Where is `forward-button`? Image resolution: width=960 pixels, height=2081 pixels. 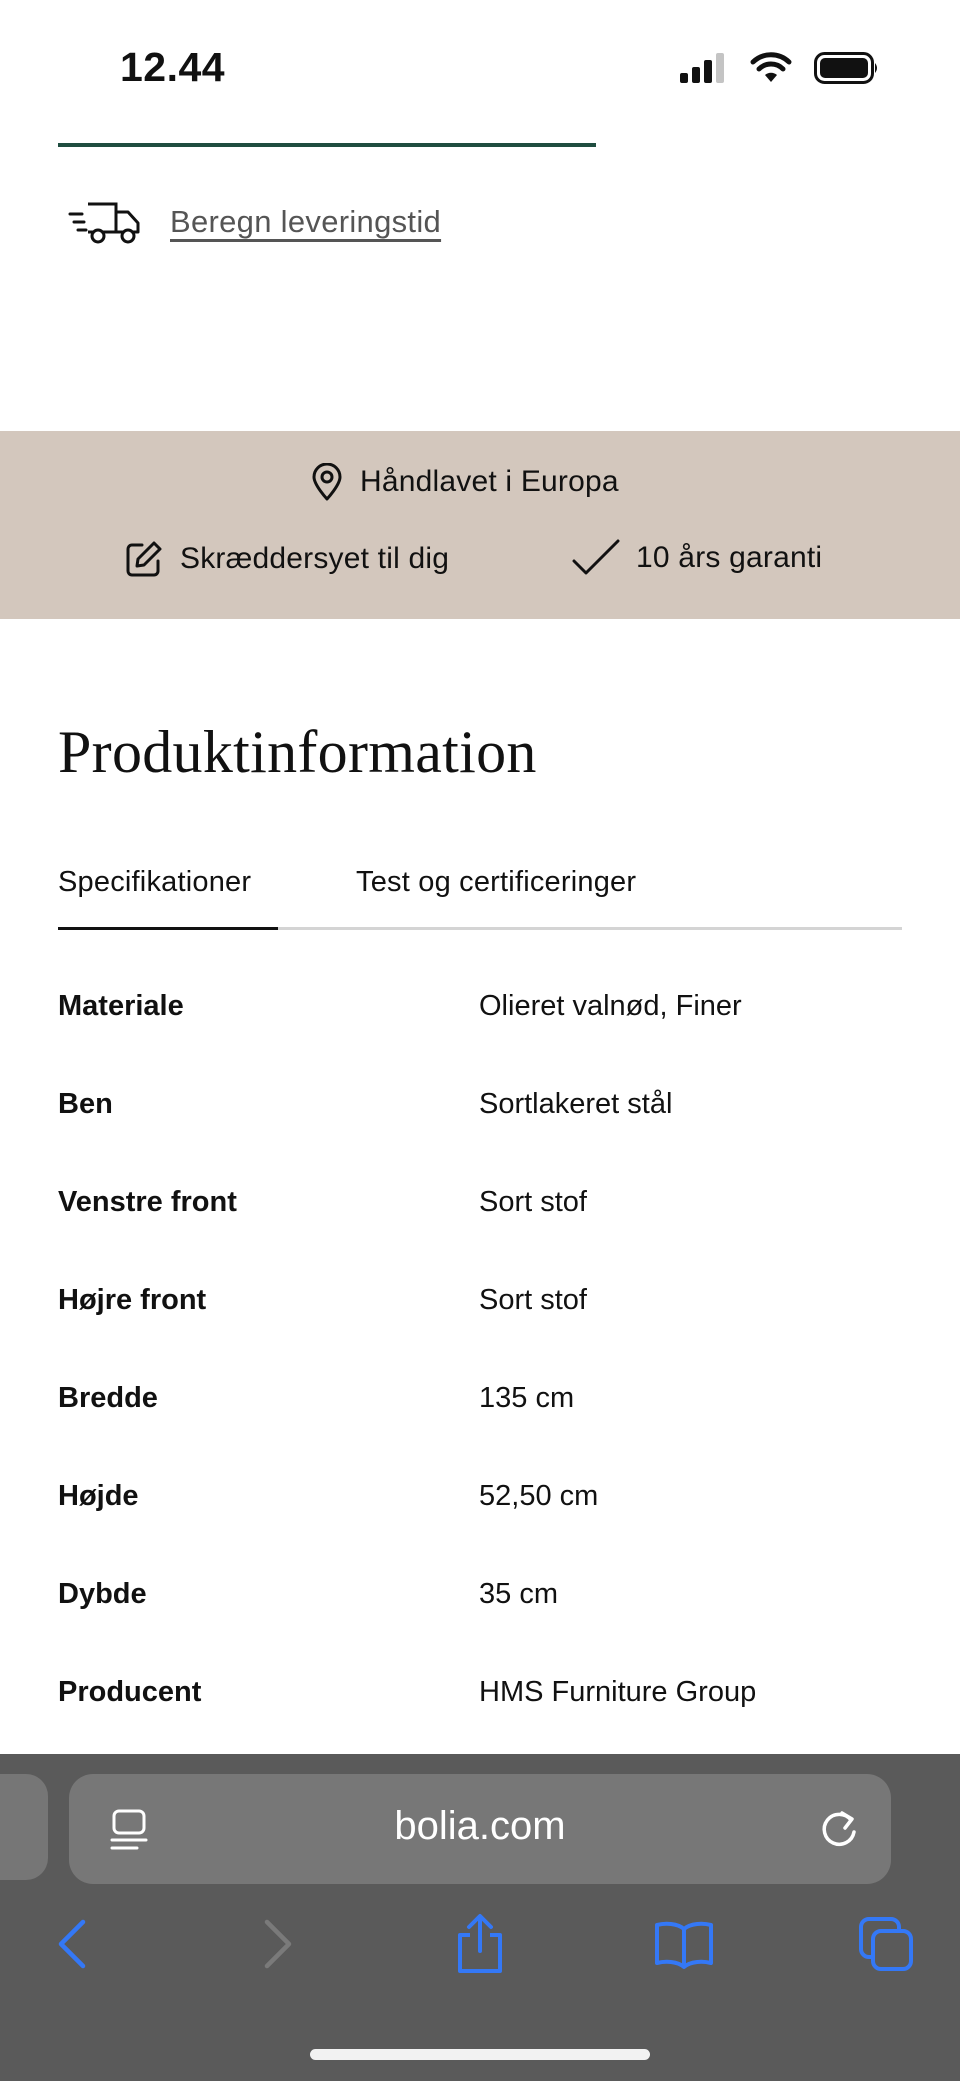
forward-button is located at coordinates (278, 1944).